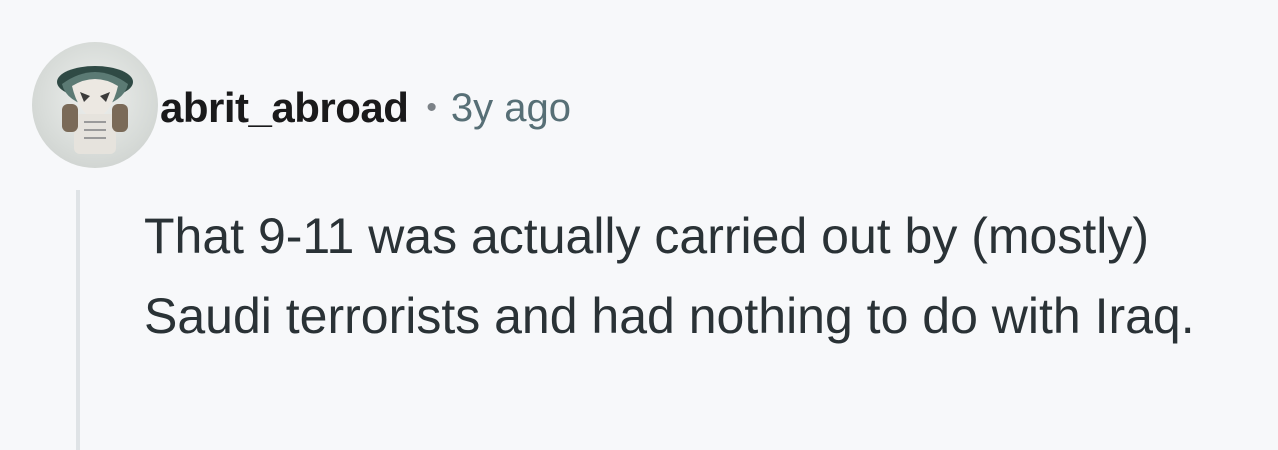 This screenshot has width=1278, height=450. I want to click on user-avatar-icon, so click(95, 105).